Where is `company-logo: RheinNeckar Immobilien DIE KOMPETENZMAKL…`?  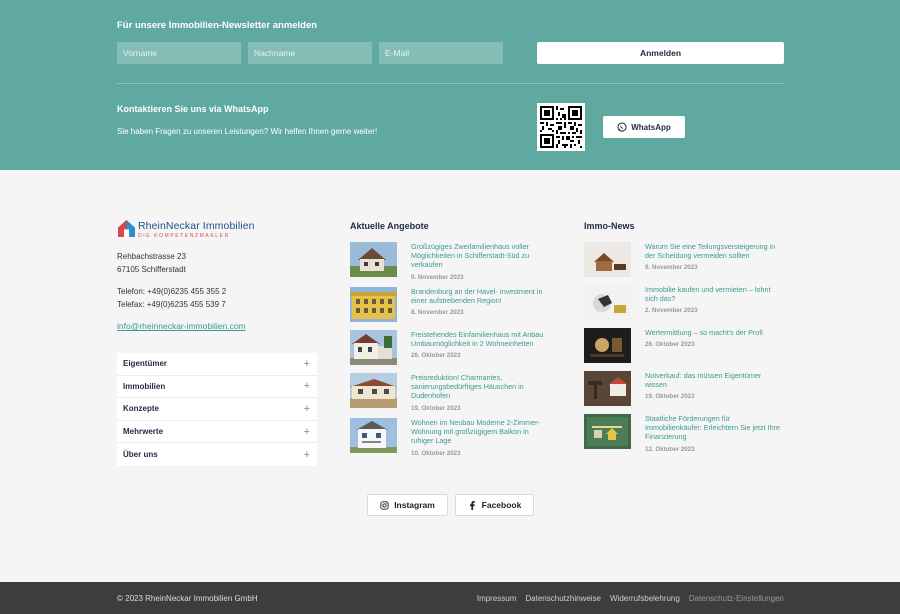 company-logo: RheinNeckar Immobilien DIE KOMPETENZMAKL… is located at coordinates (186, 229).